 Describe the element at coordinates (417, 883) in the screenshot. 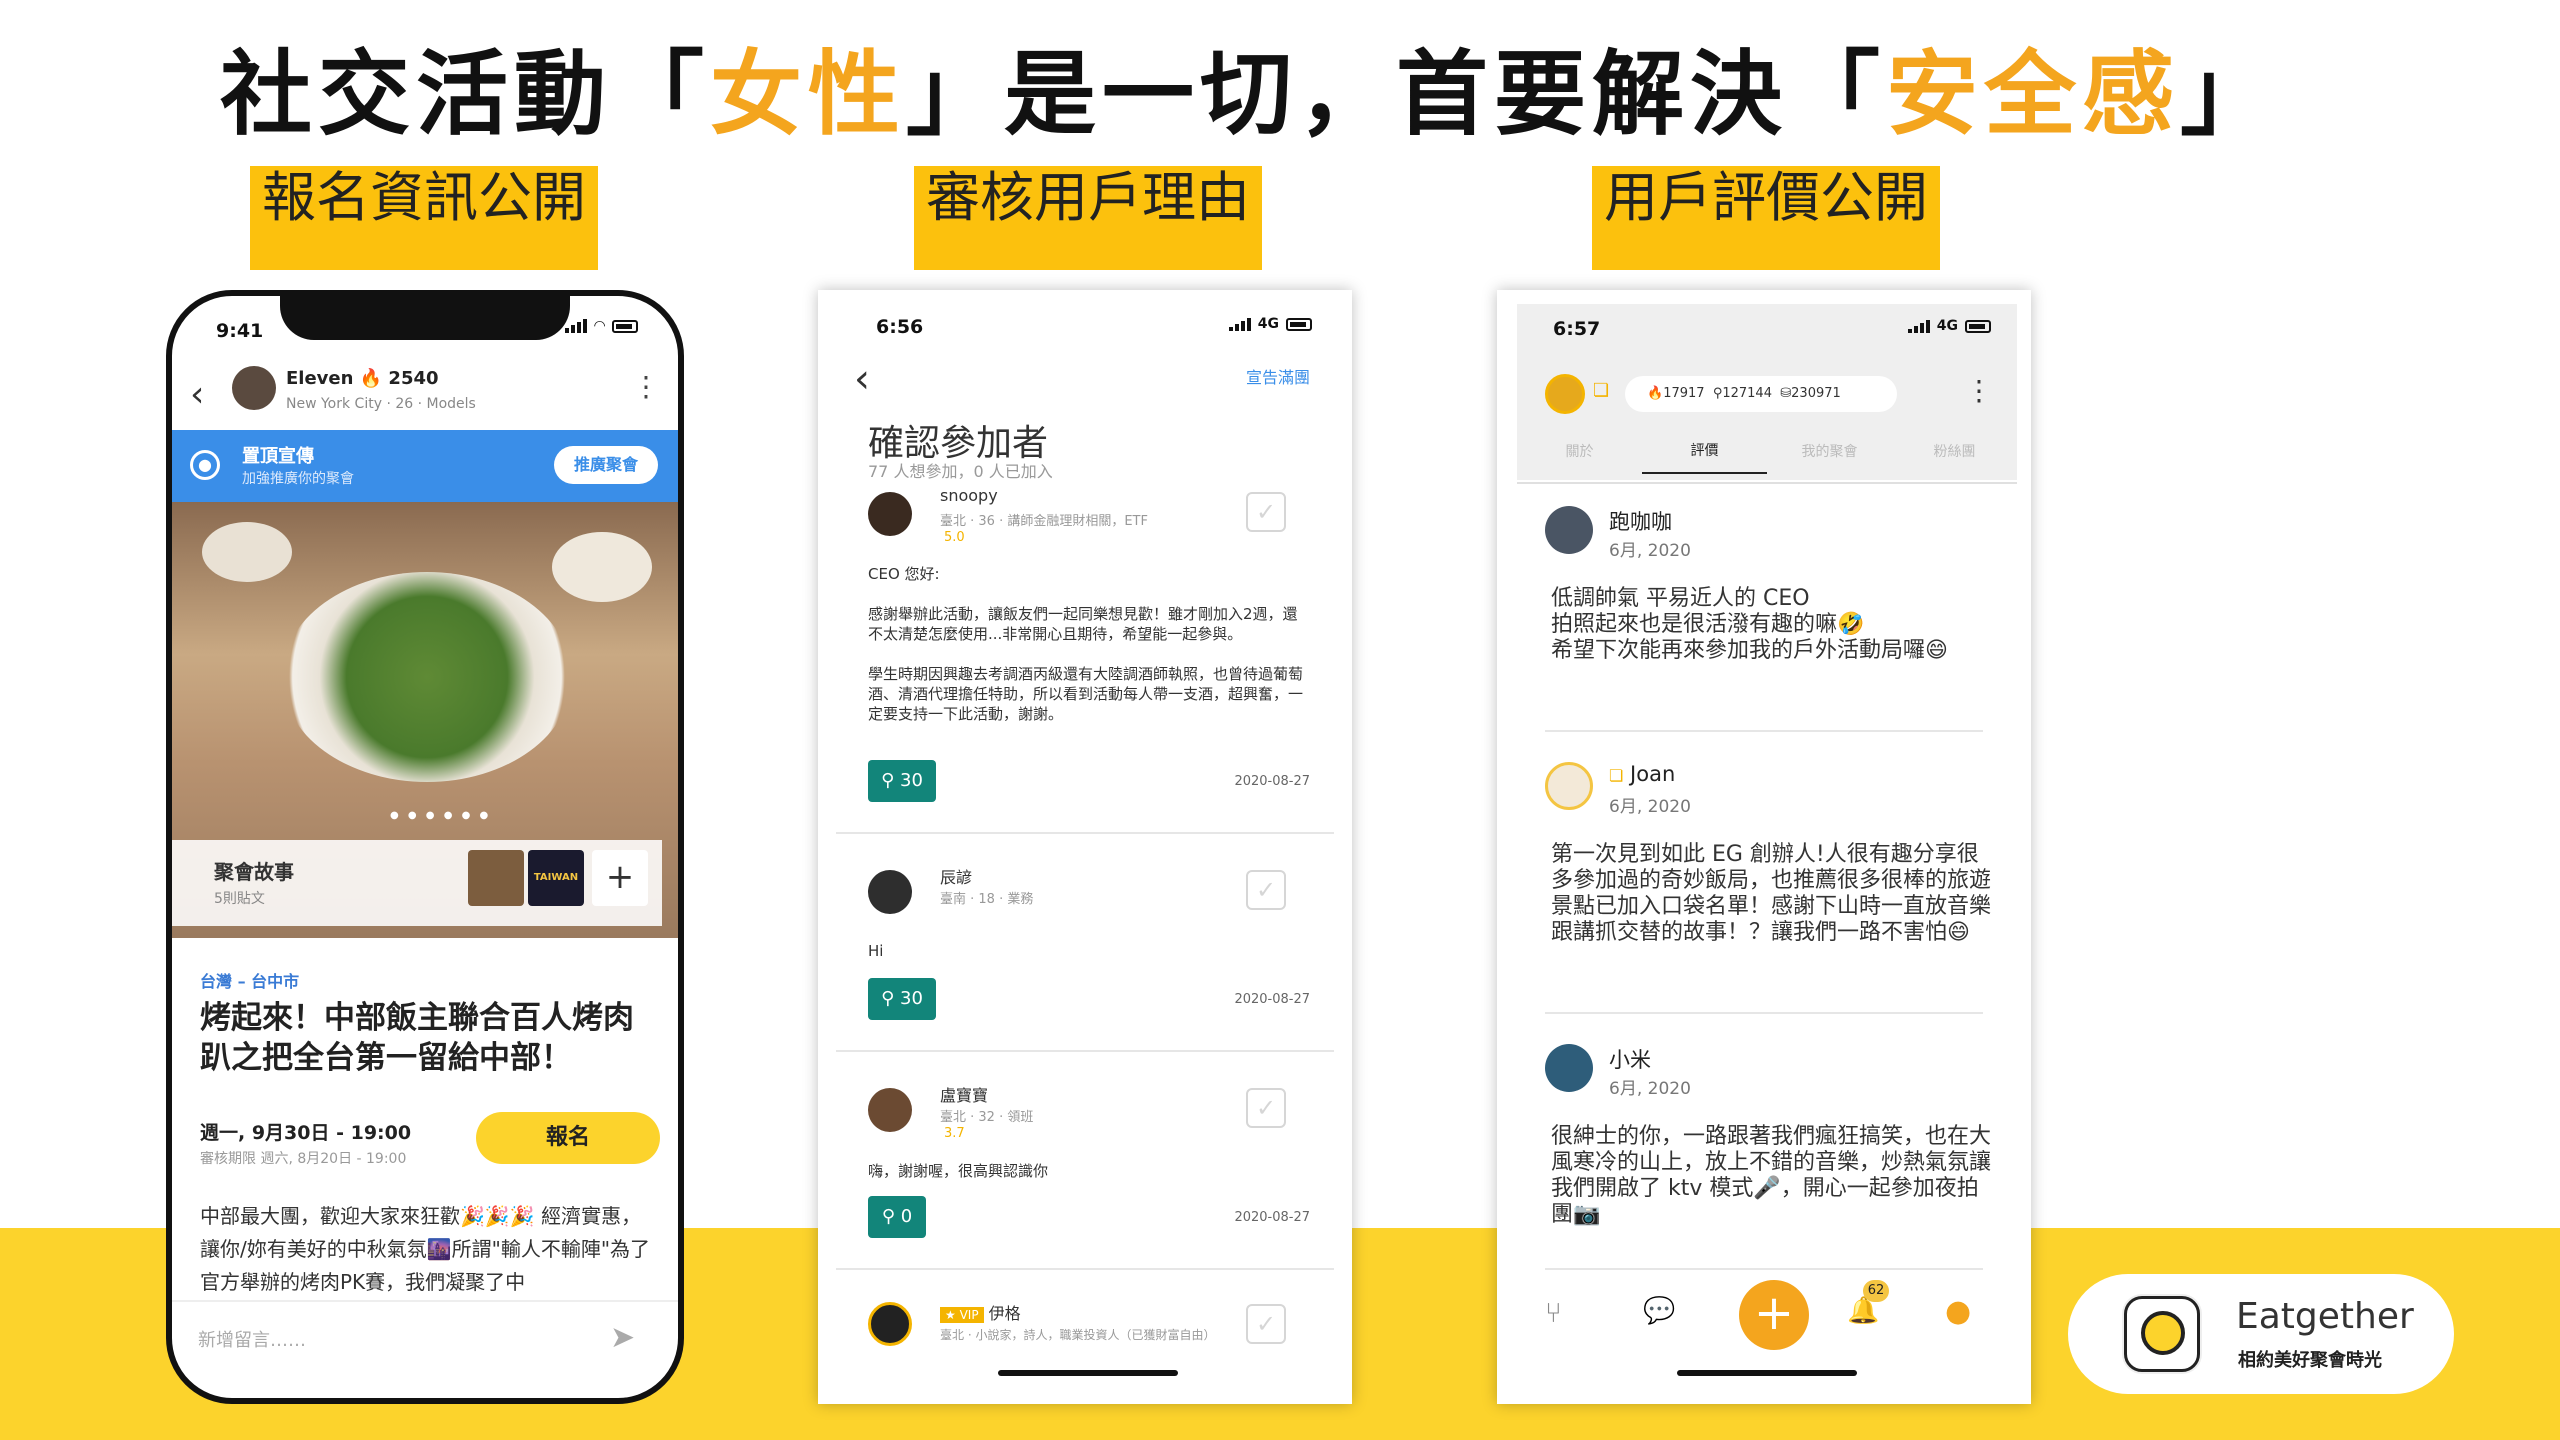

I see `story-bar: 聚會故事 5則貼文 TAIWAN +` at that location.